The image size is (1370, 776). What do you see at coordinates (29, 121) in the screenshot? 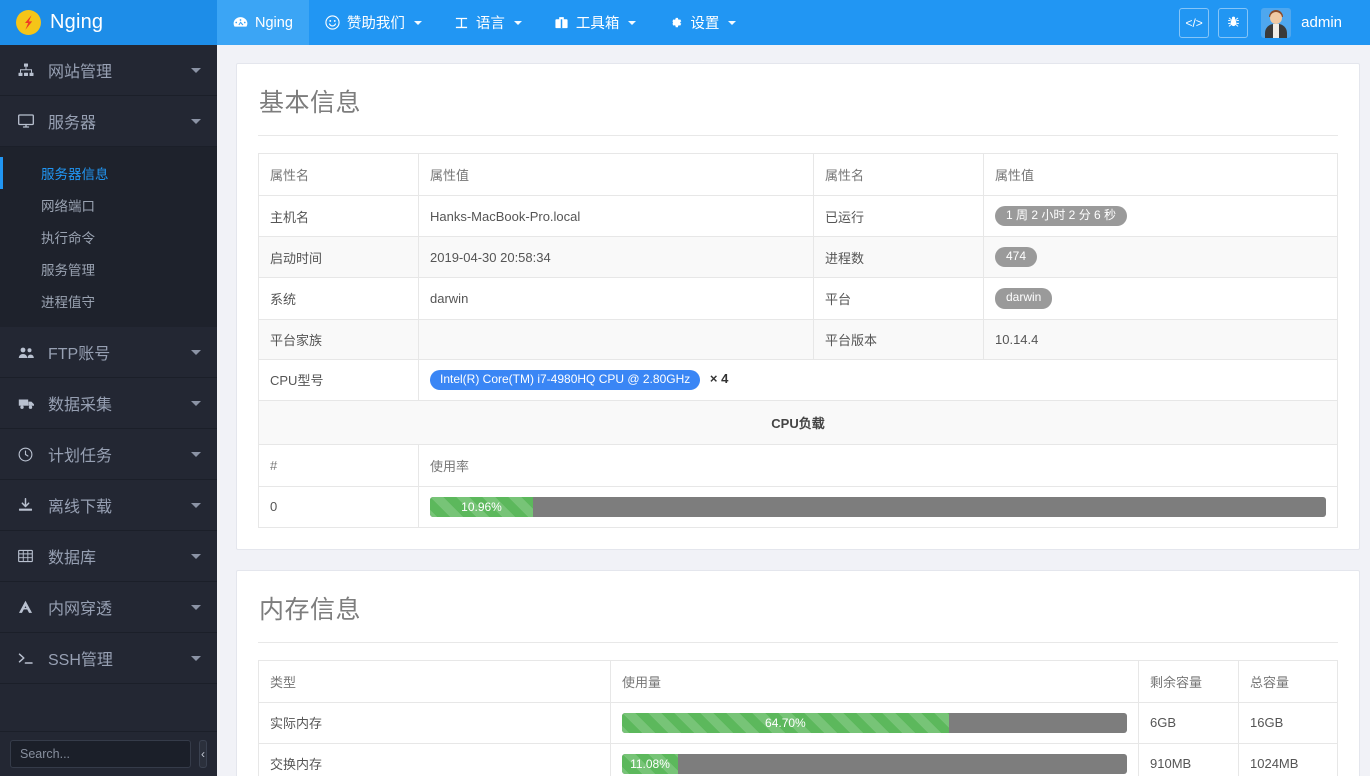
I see `desktop-icon` at bounding box center [29, 121].